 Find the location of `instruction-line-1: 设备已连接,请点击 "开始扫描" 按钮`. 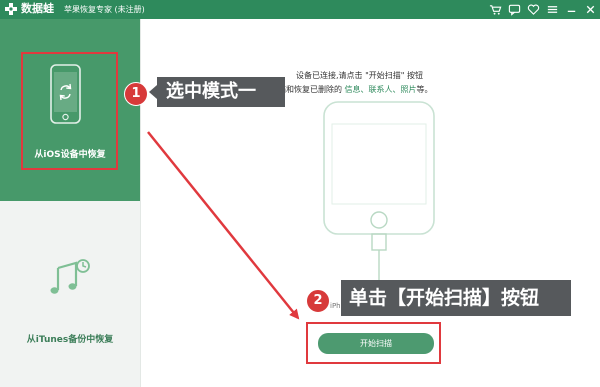

instruction-line-1: 设备已连接,请点击 "开始扫描" 按钮 is located at coordinates (359, 75).